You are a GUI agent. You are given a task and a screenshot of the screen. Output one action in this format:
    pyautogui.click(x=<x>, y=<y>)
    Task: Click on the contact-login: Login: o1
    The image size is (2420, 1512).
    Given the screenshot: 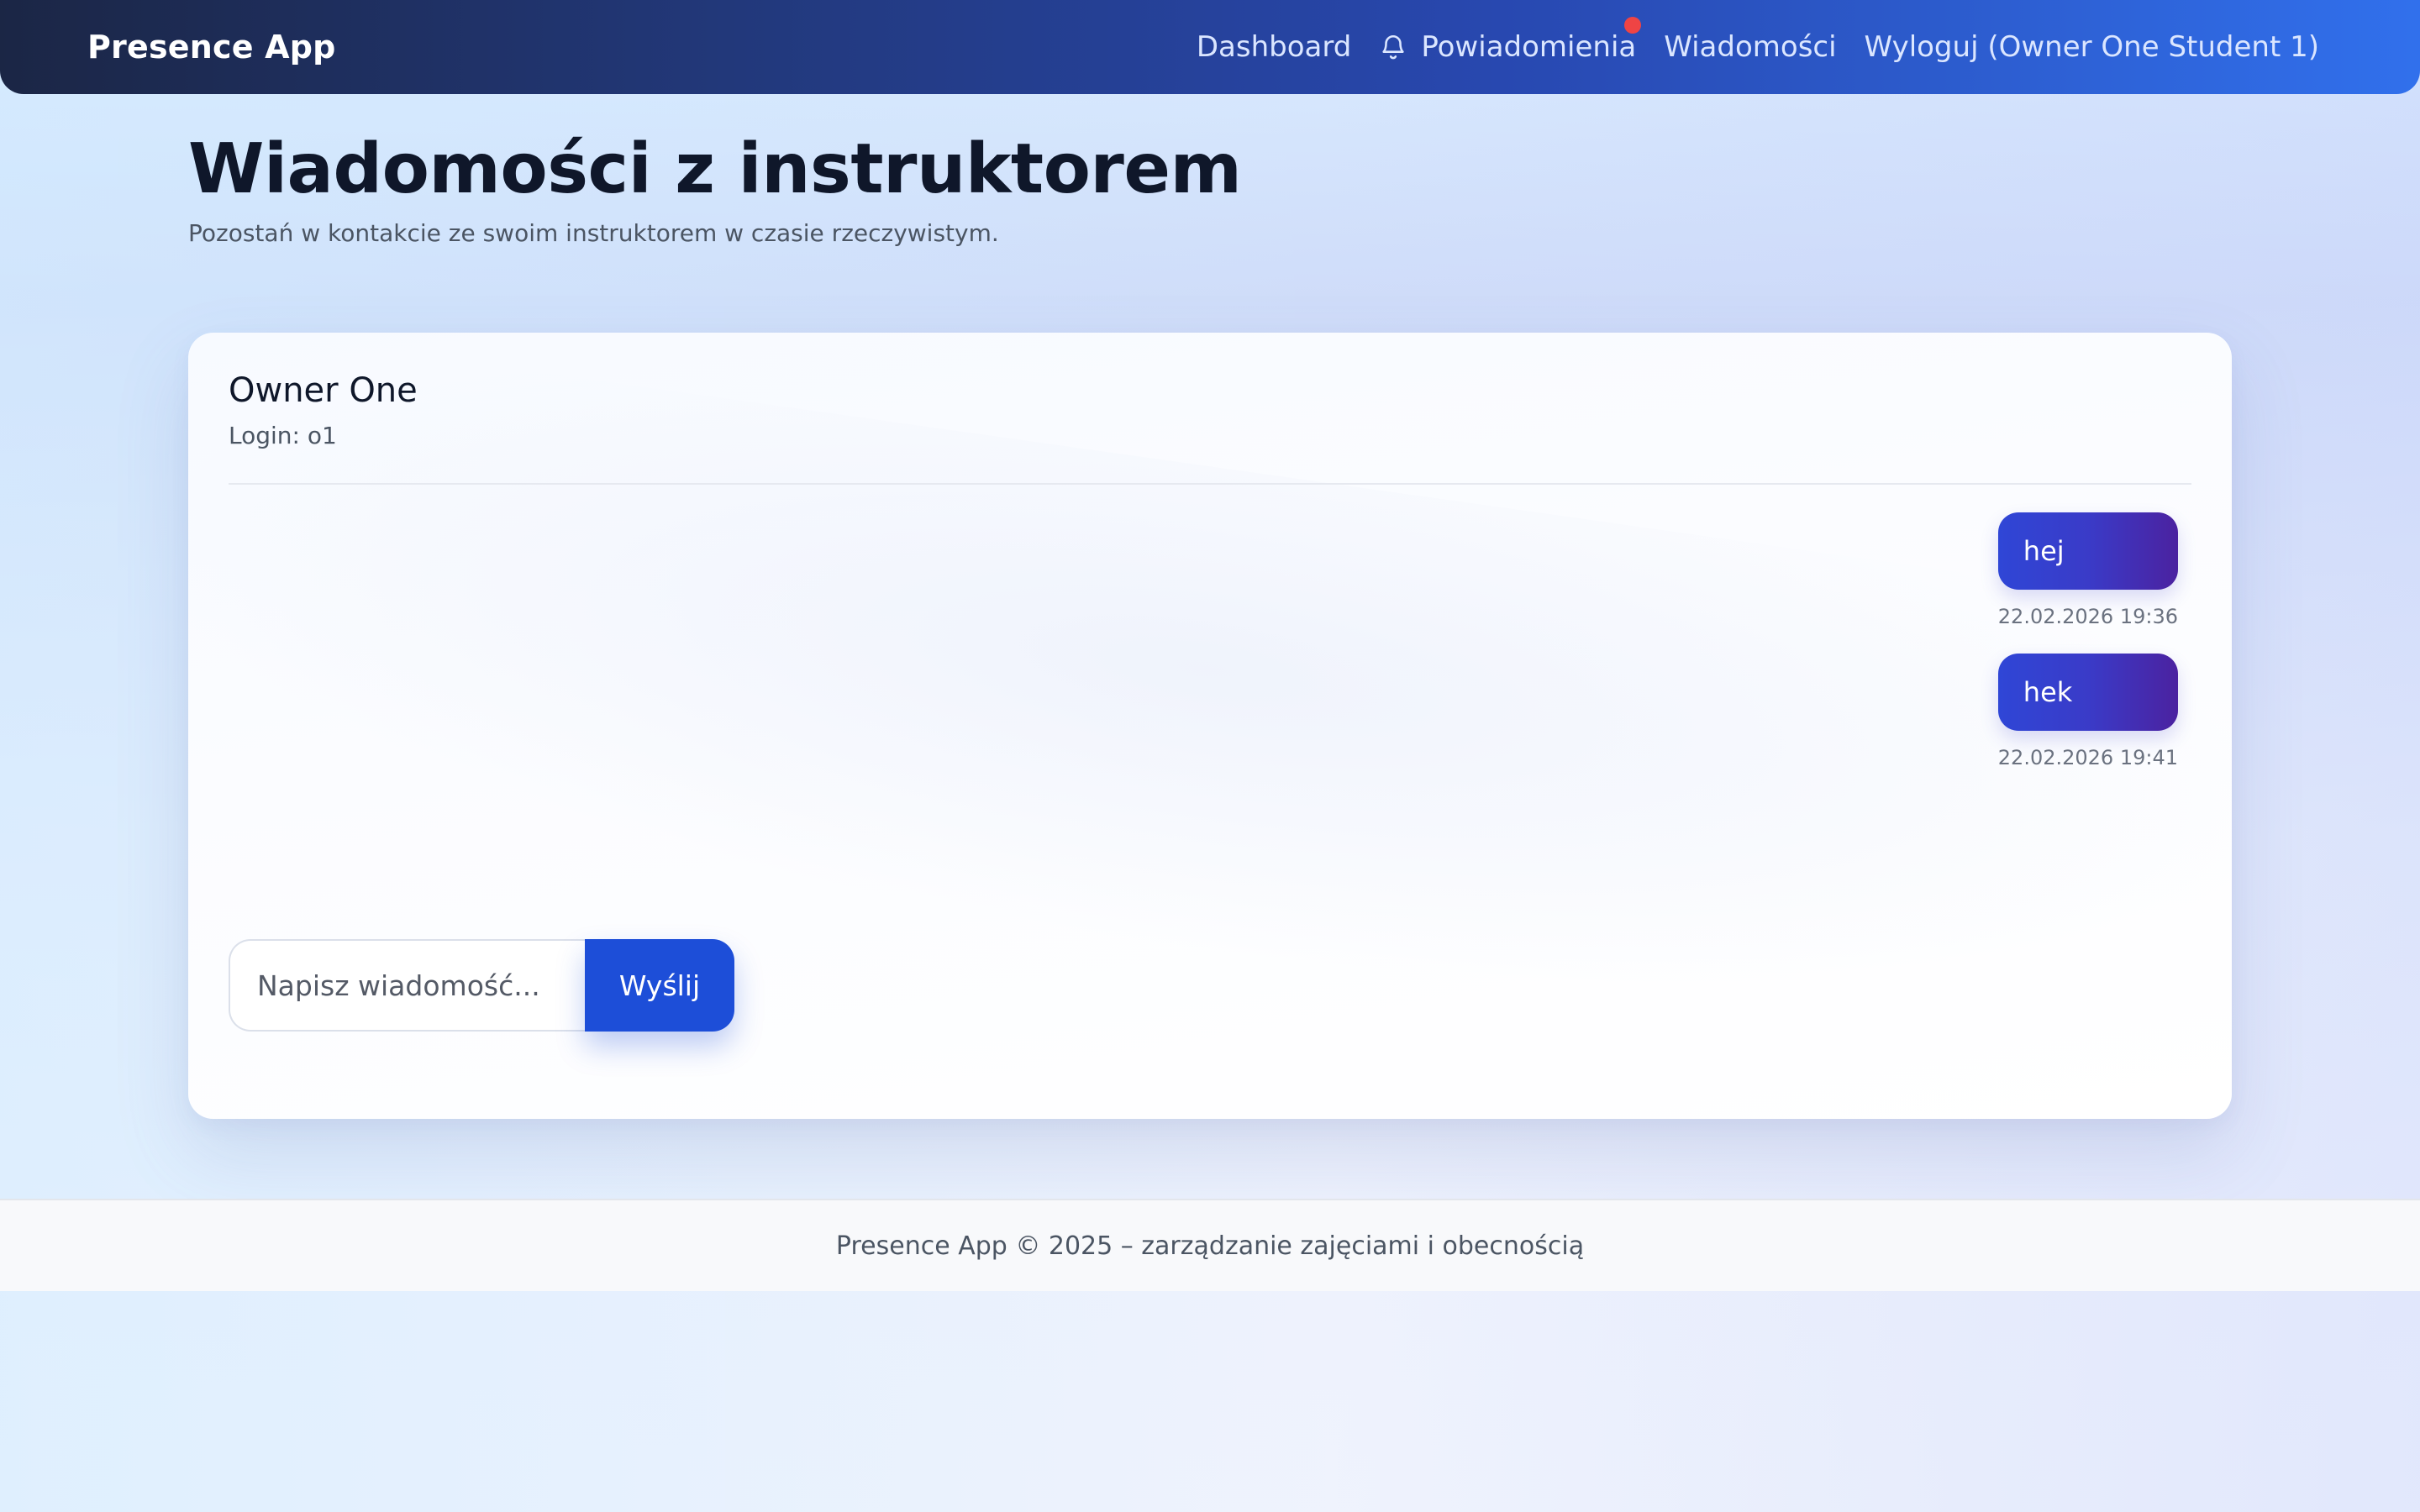 What is the action you would take?
    pyautogui.click(x=283, y=435)
    